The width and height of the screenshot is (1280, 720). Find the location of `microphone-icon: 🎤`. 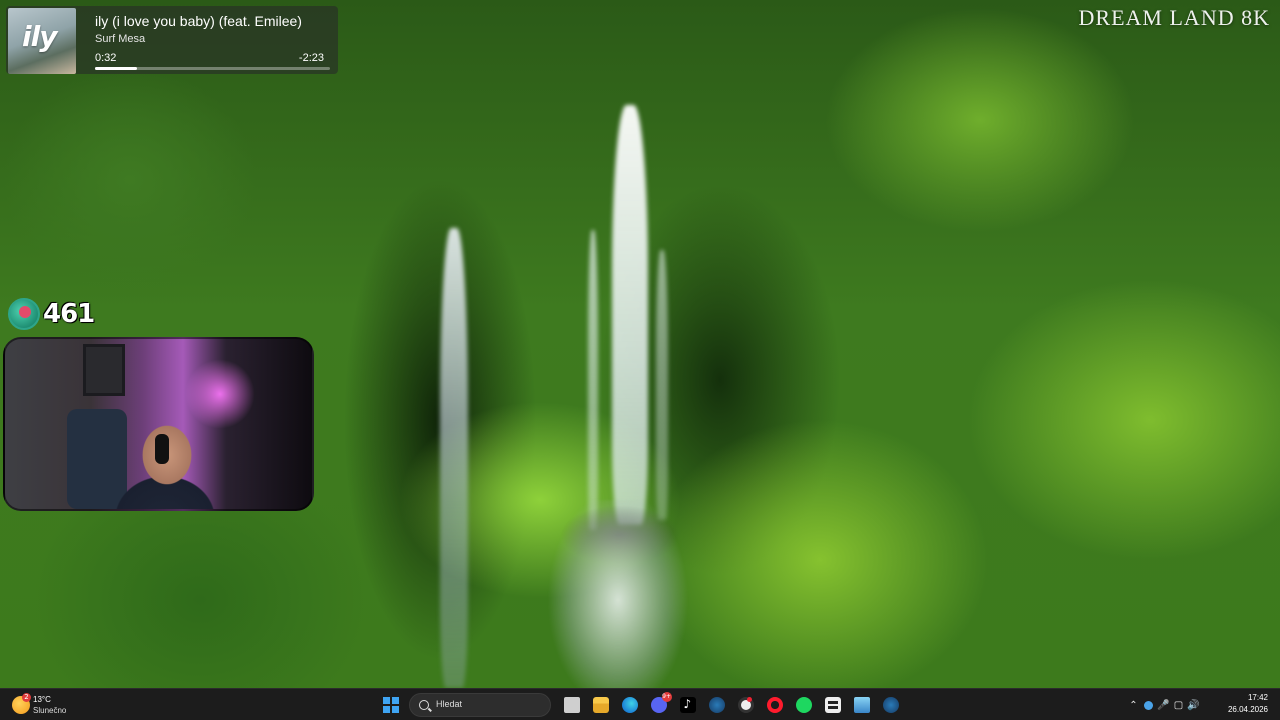

microphone-icon: 🎤 is located at coordinates (1163, 705).